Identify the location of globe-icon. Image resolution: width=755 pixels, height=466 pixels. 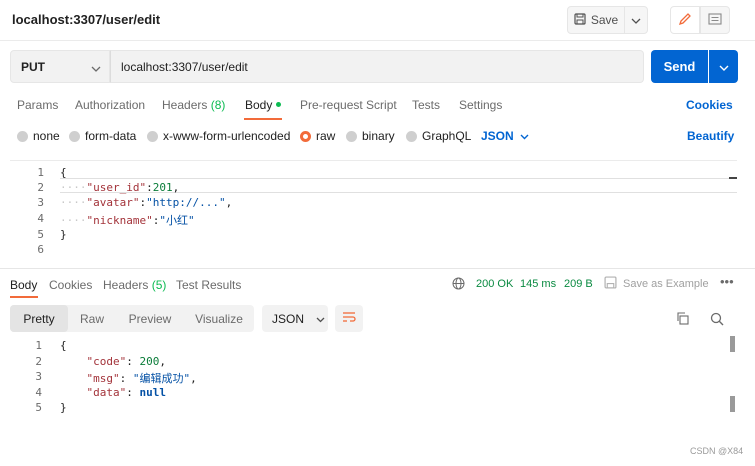
(458, 285).